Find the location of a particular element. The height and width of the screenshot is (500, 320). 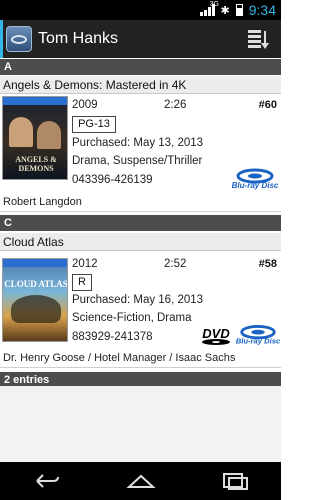

back-icon is located at coordinates (47, 481).